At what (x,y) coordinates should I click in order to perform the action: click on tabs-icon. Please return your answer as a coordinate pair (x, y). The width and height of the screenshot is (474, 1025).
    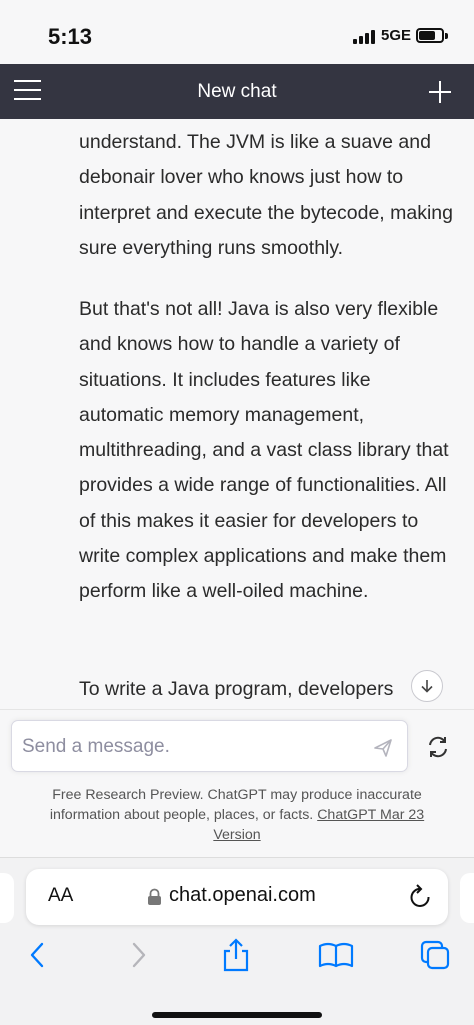
    Looking at the image, I should click on (435, 955).